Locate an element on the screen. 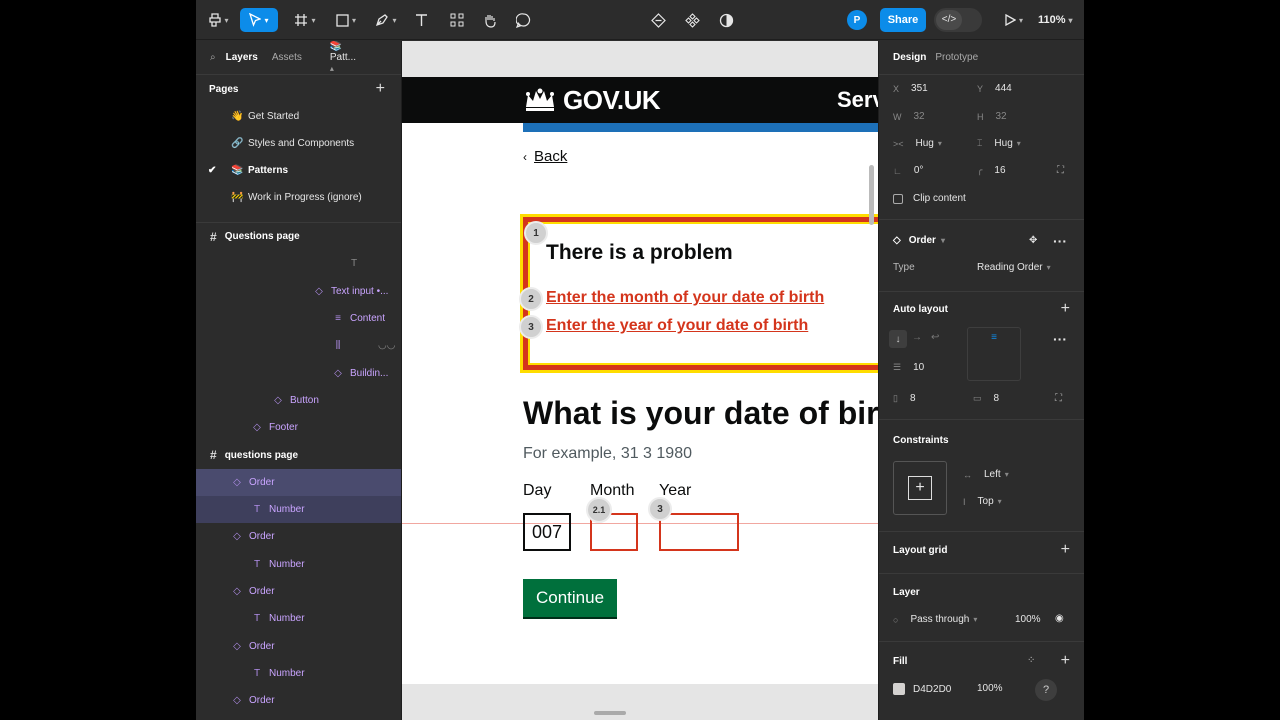  rotation-field: ∟ 0° is located at coordinates (908, 170).